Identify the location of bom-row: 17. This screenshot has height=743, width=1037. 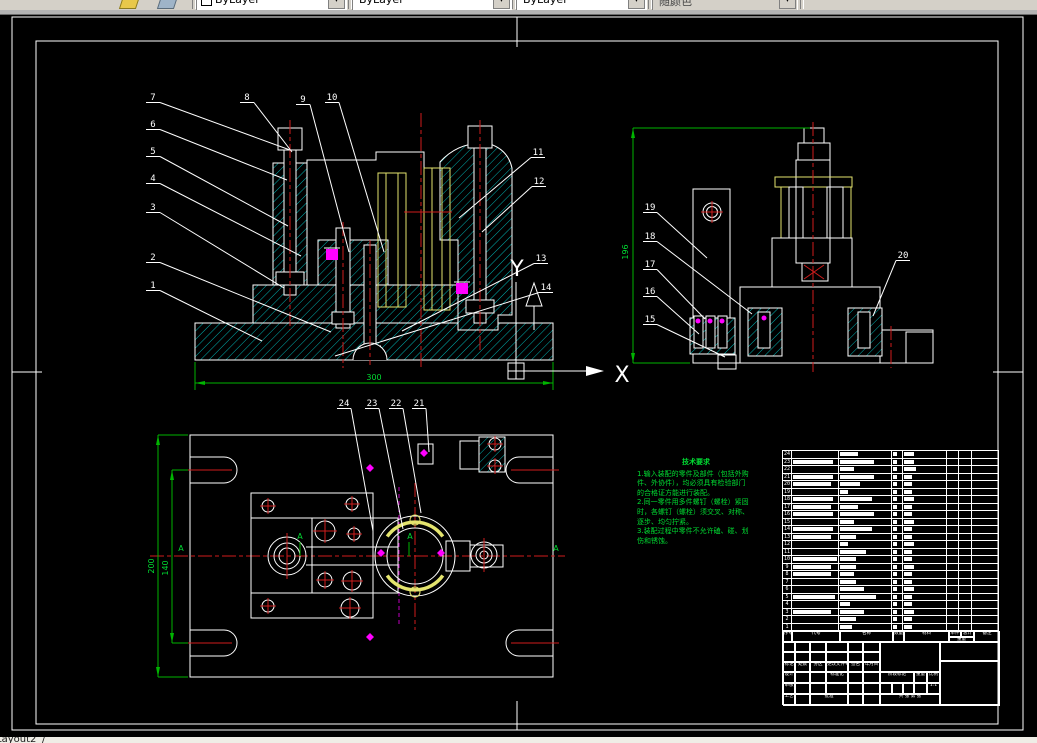
(890, 507).